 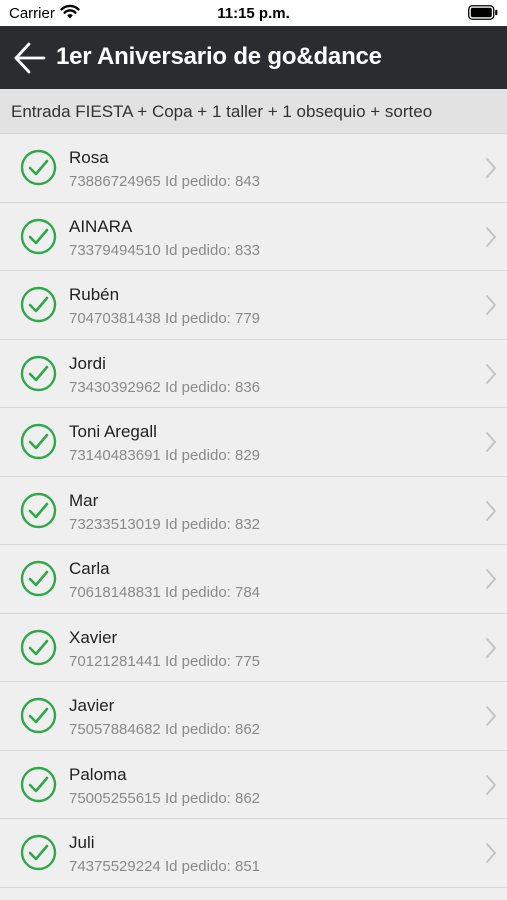 What do you see at coordinates (253, 168) in the screenshot?
I see `list-item: Rosa 73886724965 Id pedido: 843` at bounding box center [253, 168].